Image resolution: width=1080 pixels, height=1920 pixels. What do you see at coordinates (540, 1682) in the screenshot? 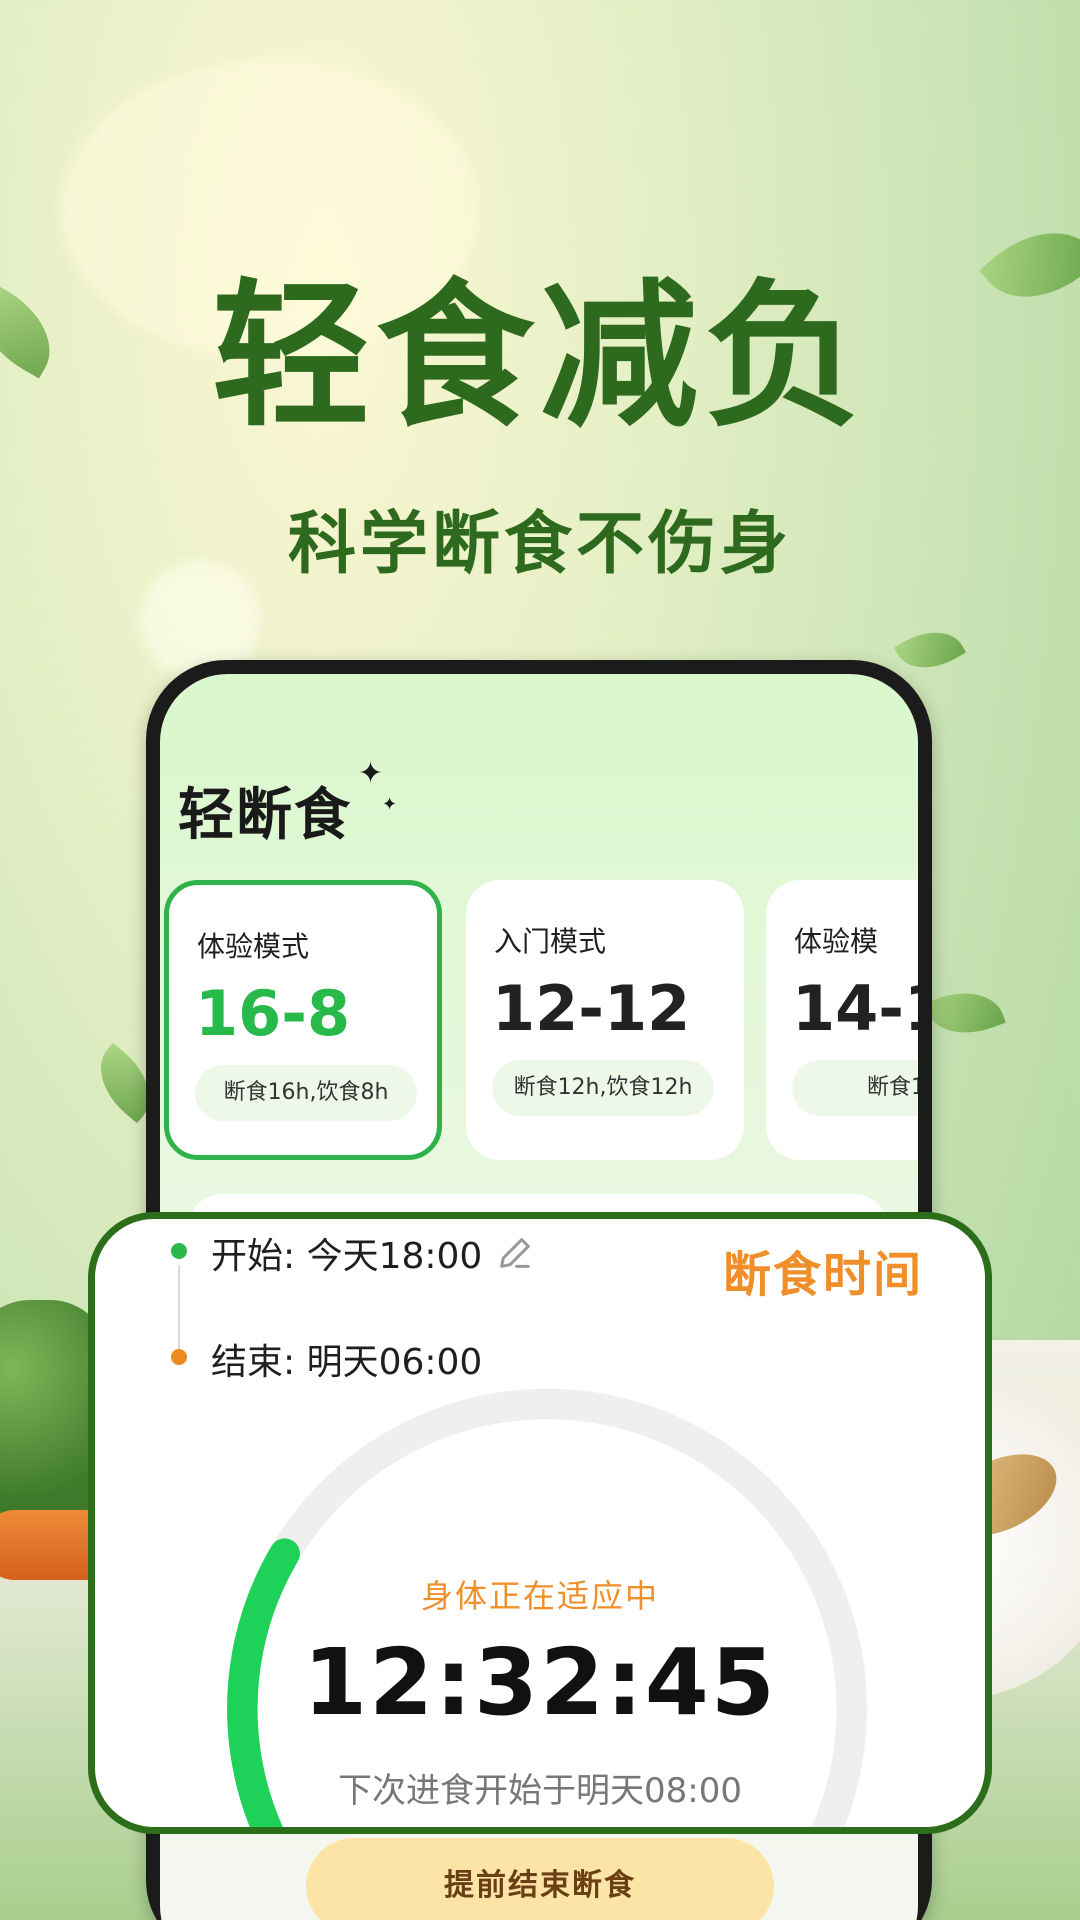
I see `countdown-timer: 12:32:45` at bounding box center [540, 1682].